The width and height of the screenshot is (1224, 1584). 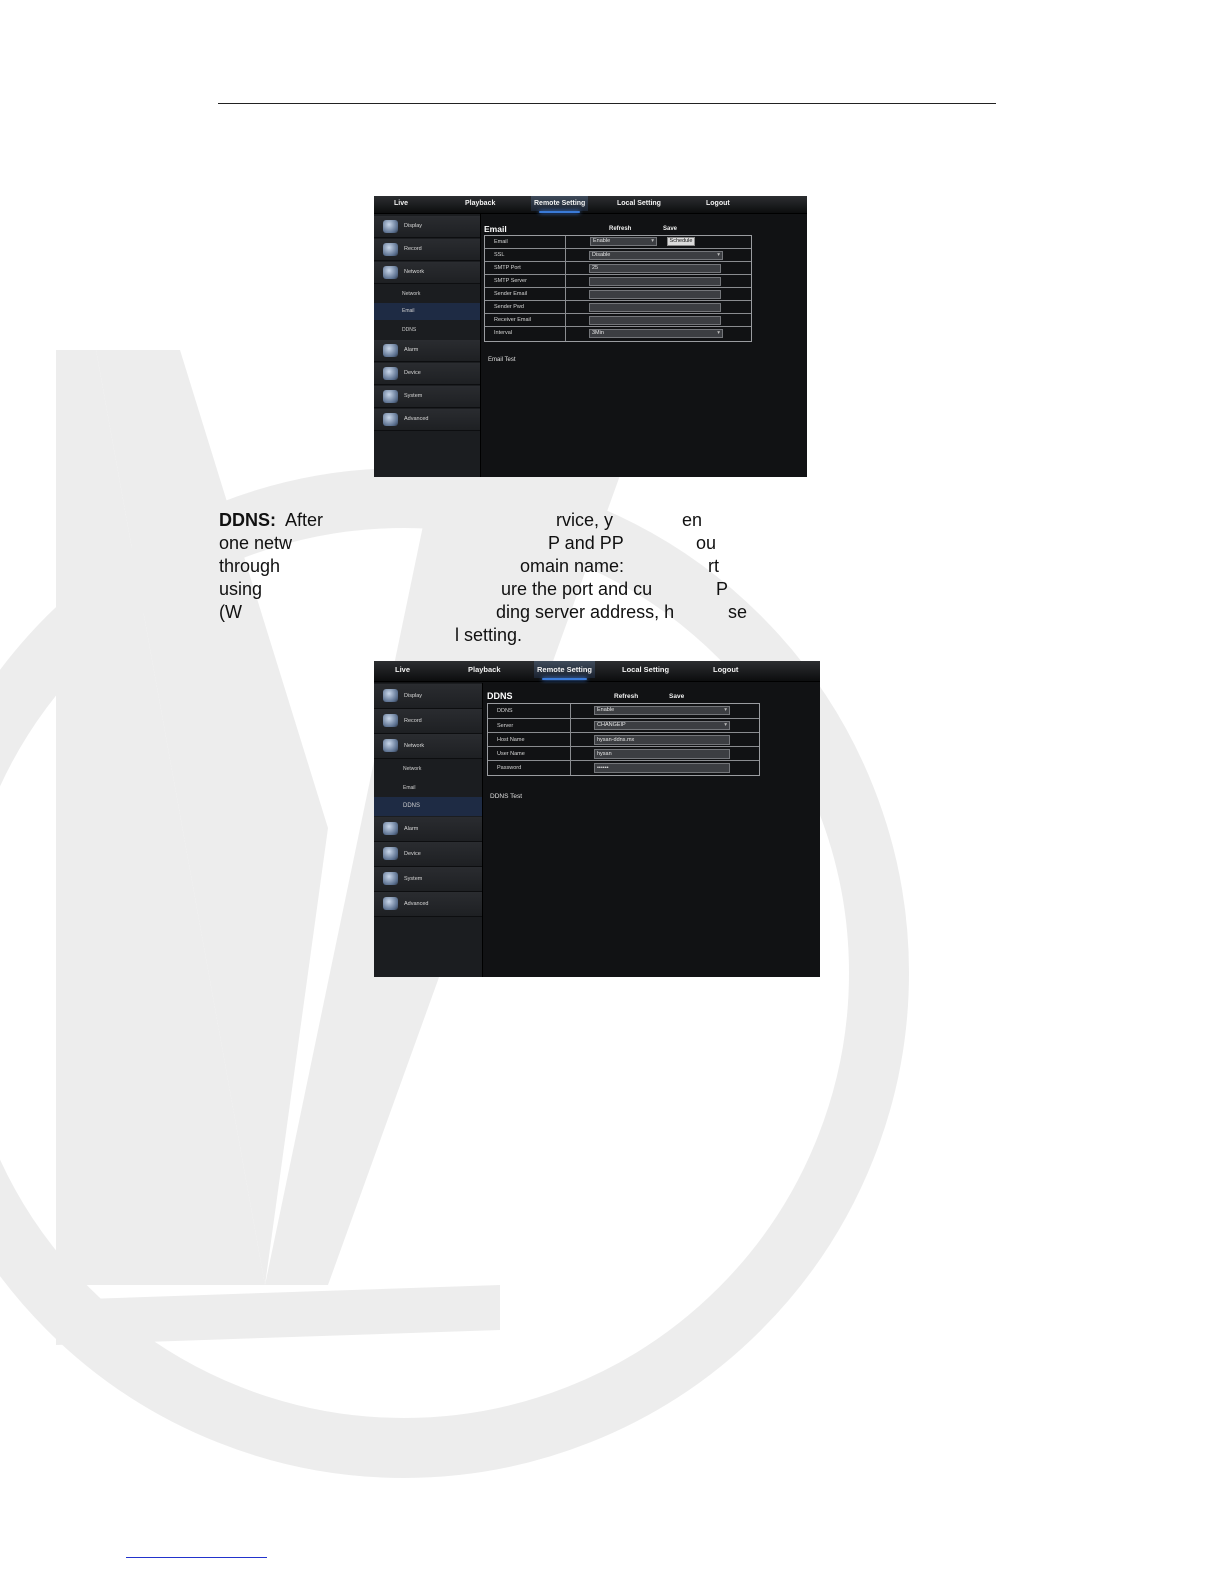 I want to click on ssl-select: Disable ▾, so click(x=656, y=255).